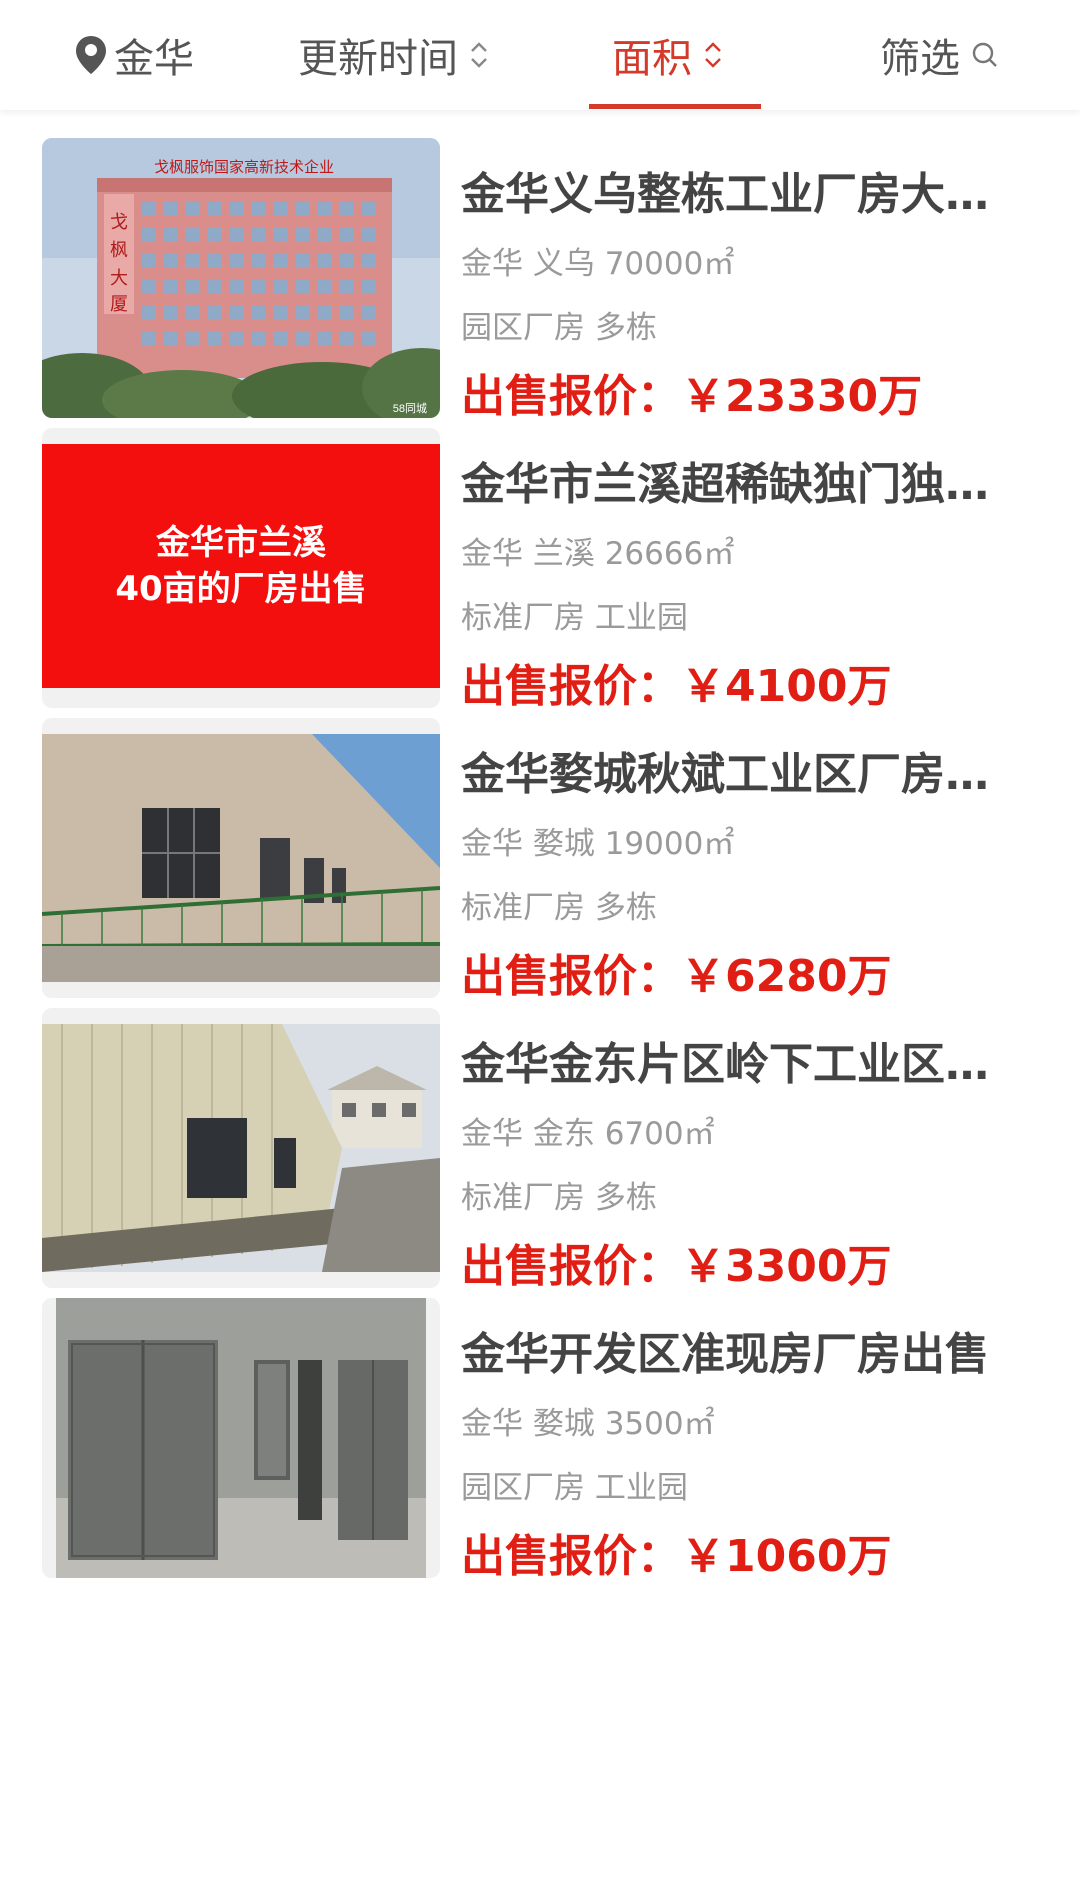  What do you see at coordinates (598, 844) in the screenshot?
I see `listing-location-area: 金华 婺城 19000㎡` at bounding box center [598, 844].